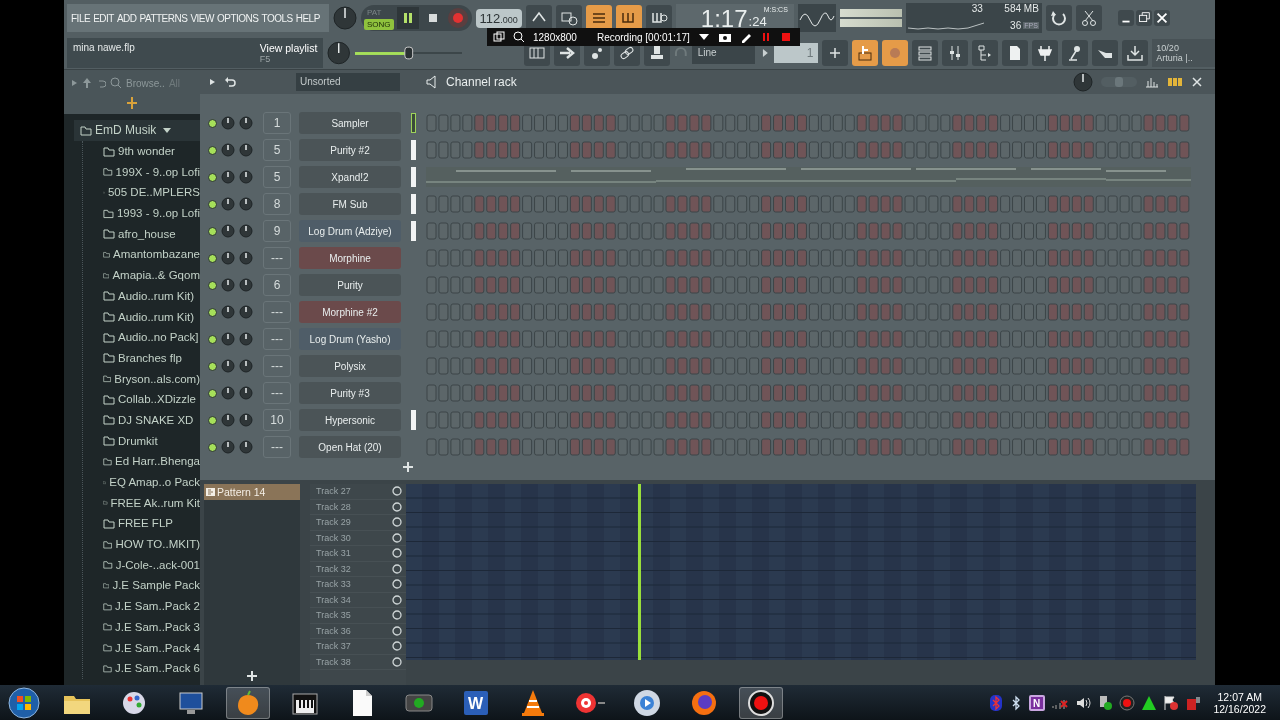 Image resolution: width=1280 pixels, height=720 pixels. I want to click on menu-item: FILE, so click(81, 18).